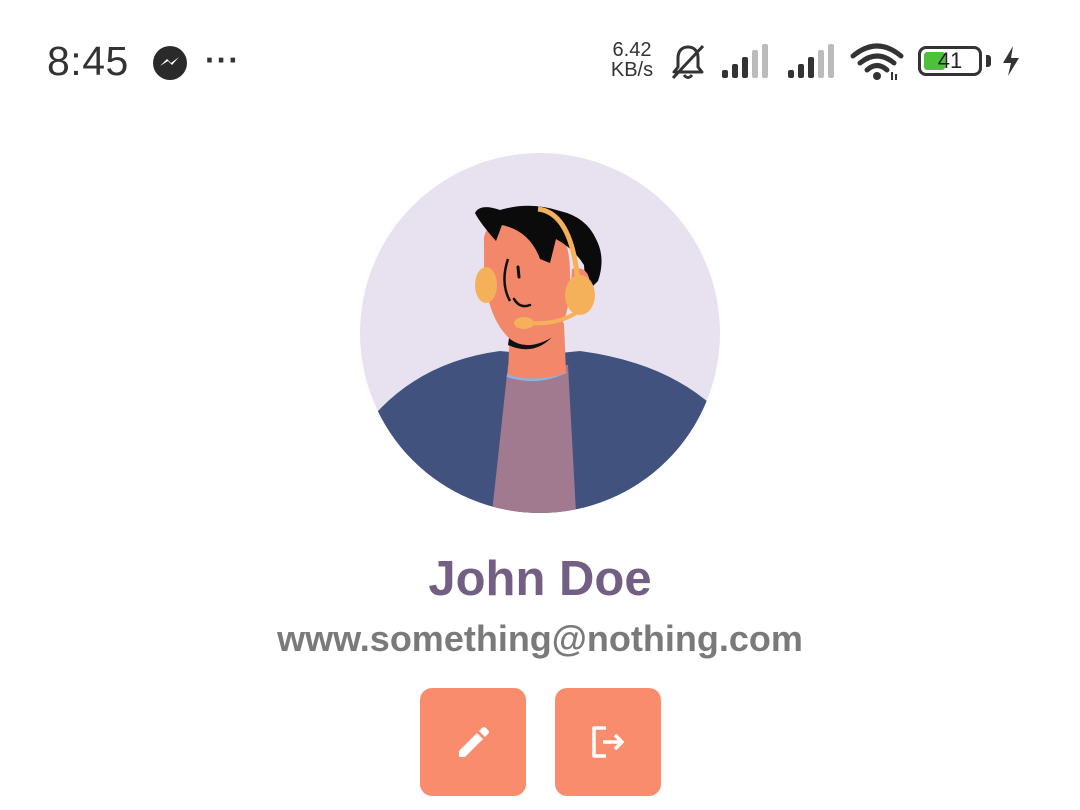 Image resolution: width=1080 pixels, height=810 pixels. I want to click on status-time: 8:45, so click(88, 61).